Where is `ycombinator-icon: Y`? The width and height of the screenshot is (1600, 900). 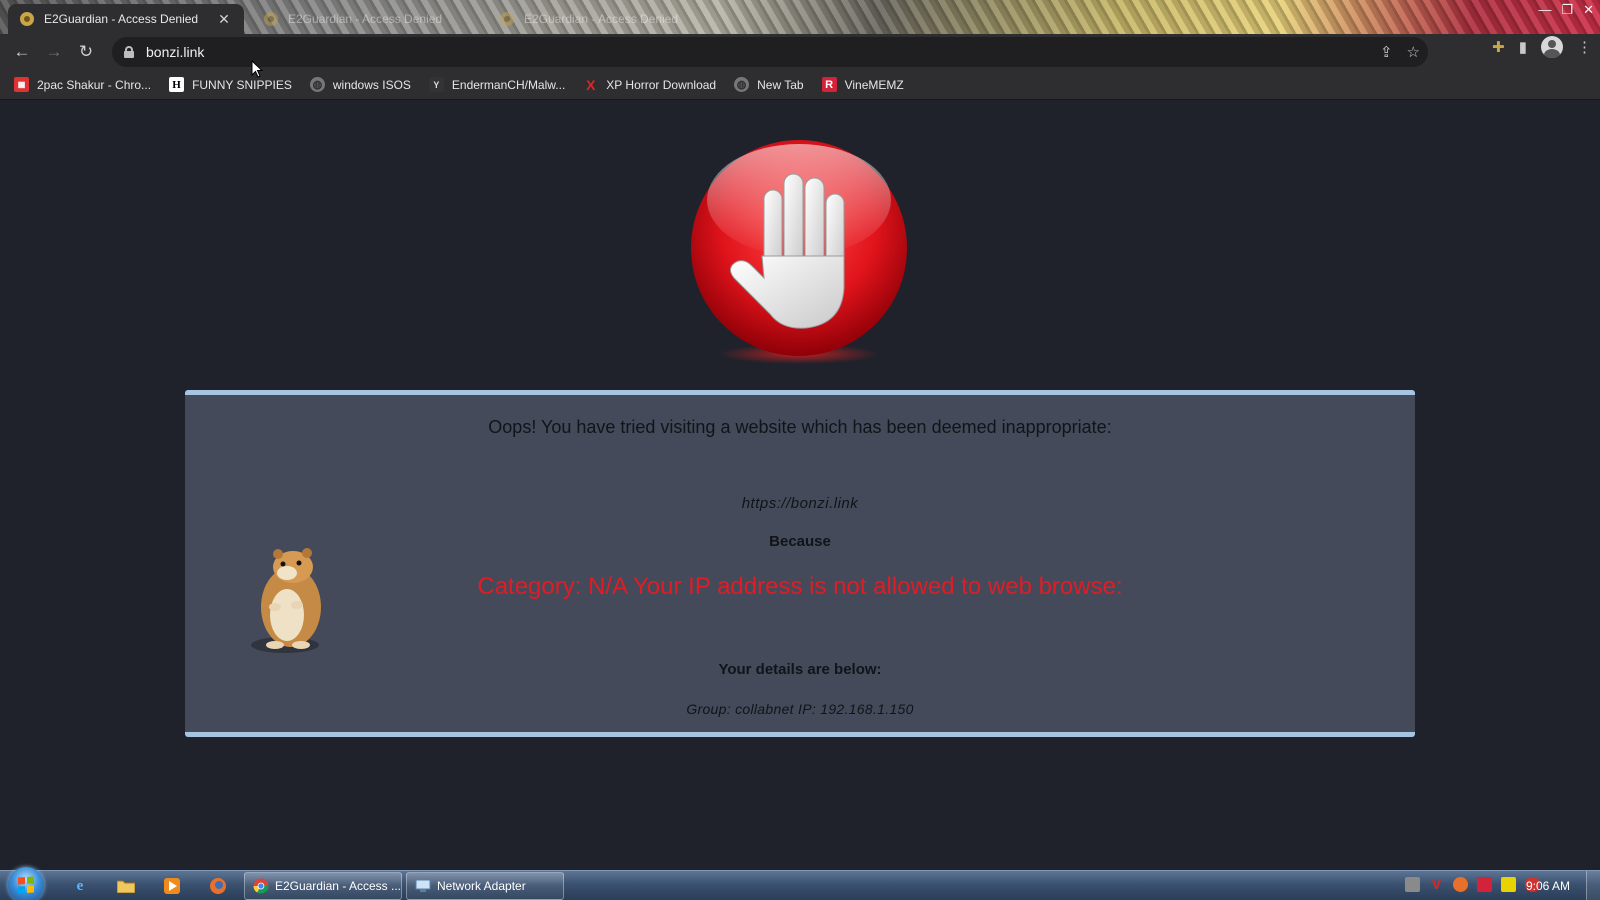
ycombinator-icon: Y is located at coordinates (436, 84).